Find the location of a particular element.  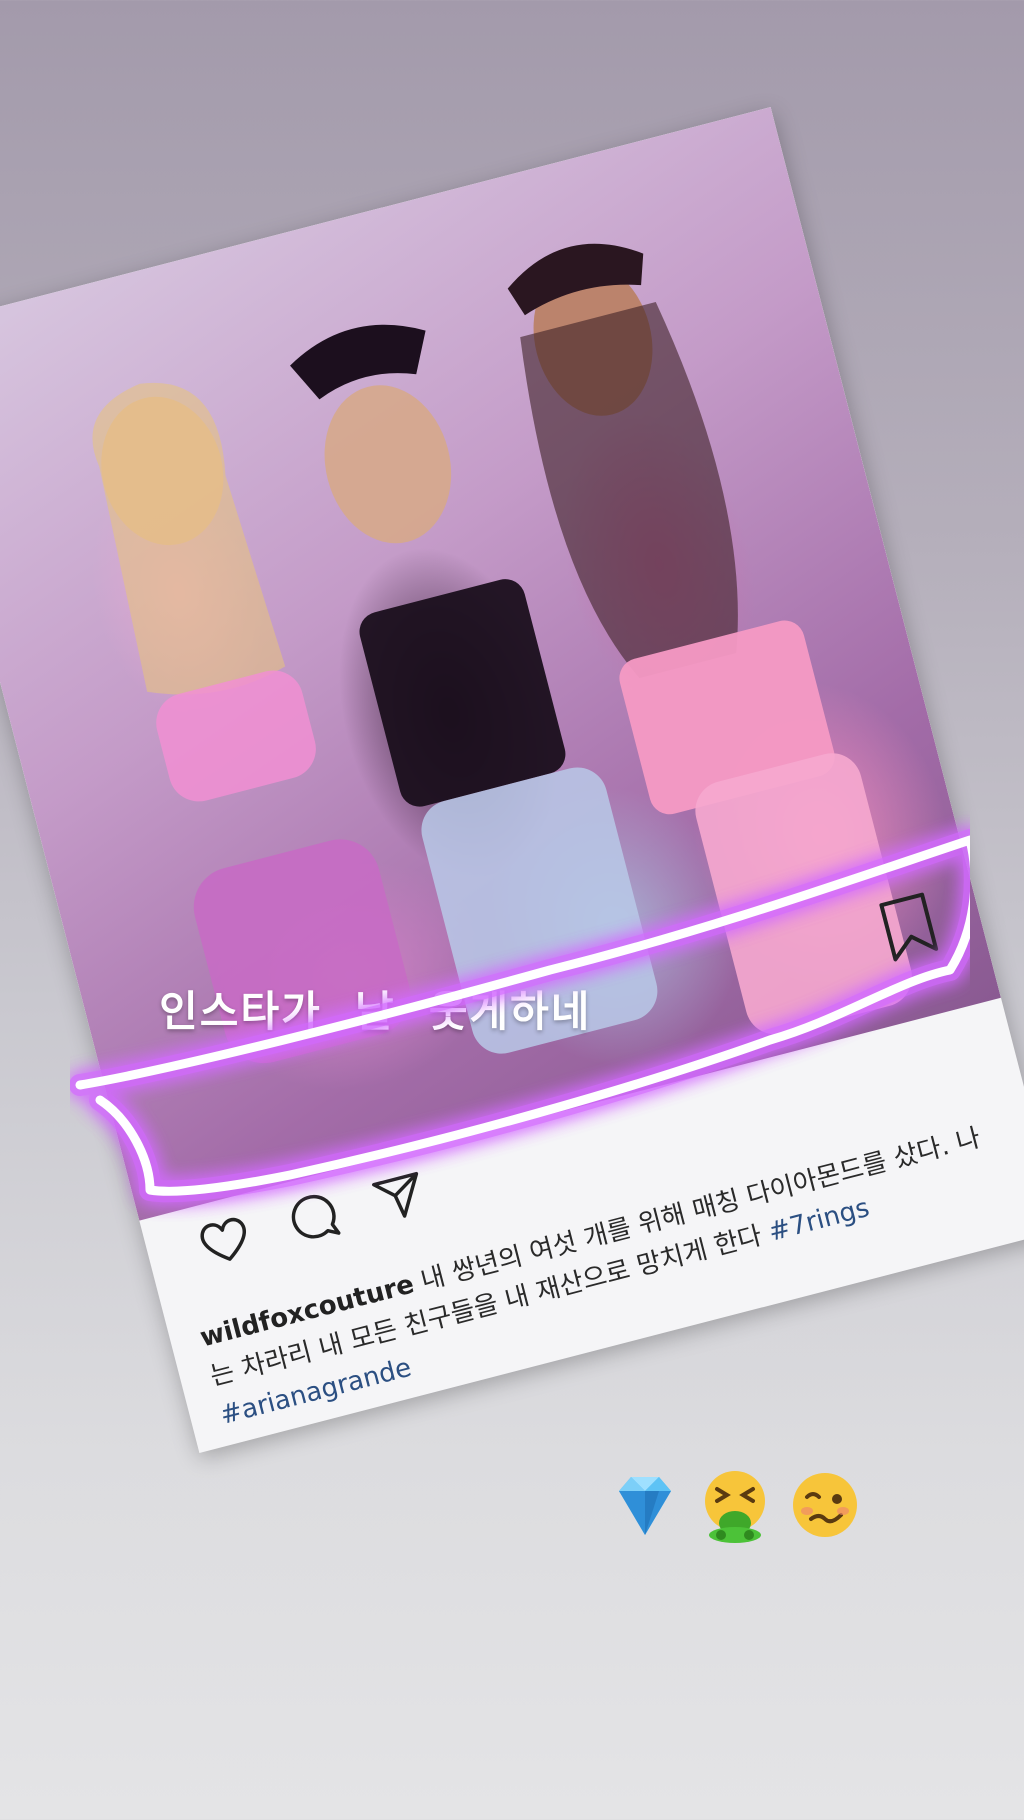

heart-icon is located at coordinates (225, 1240).